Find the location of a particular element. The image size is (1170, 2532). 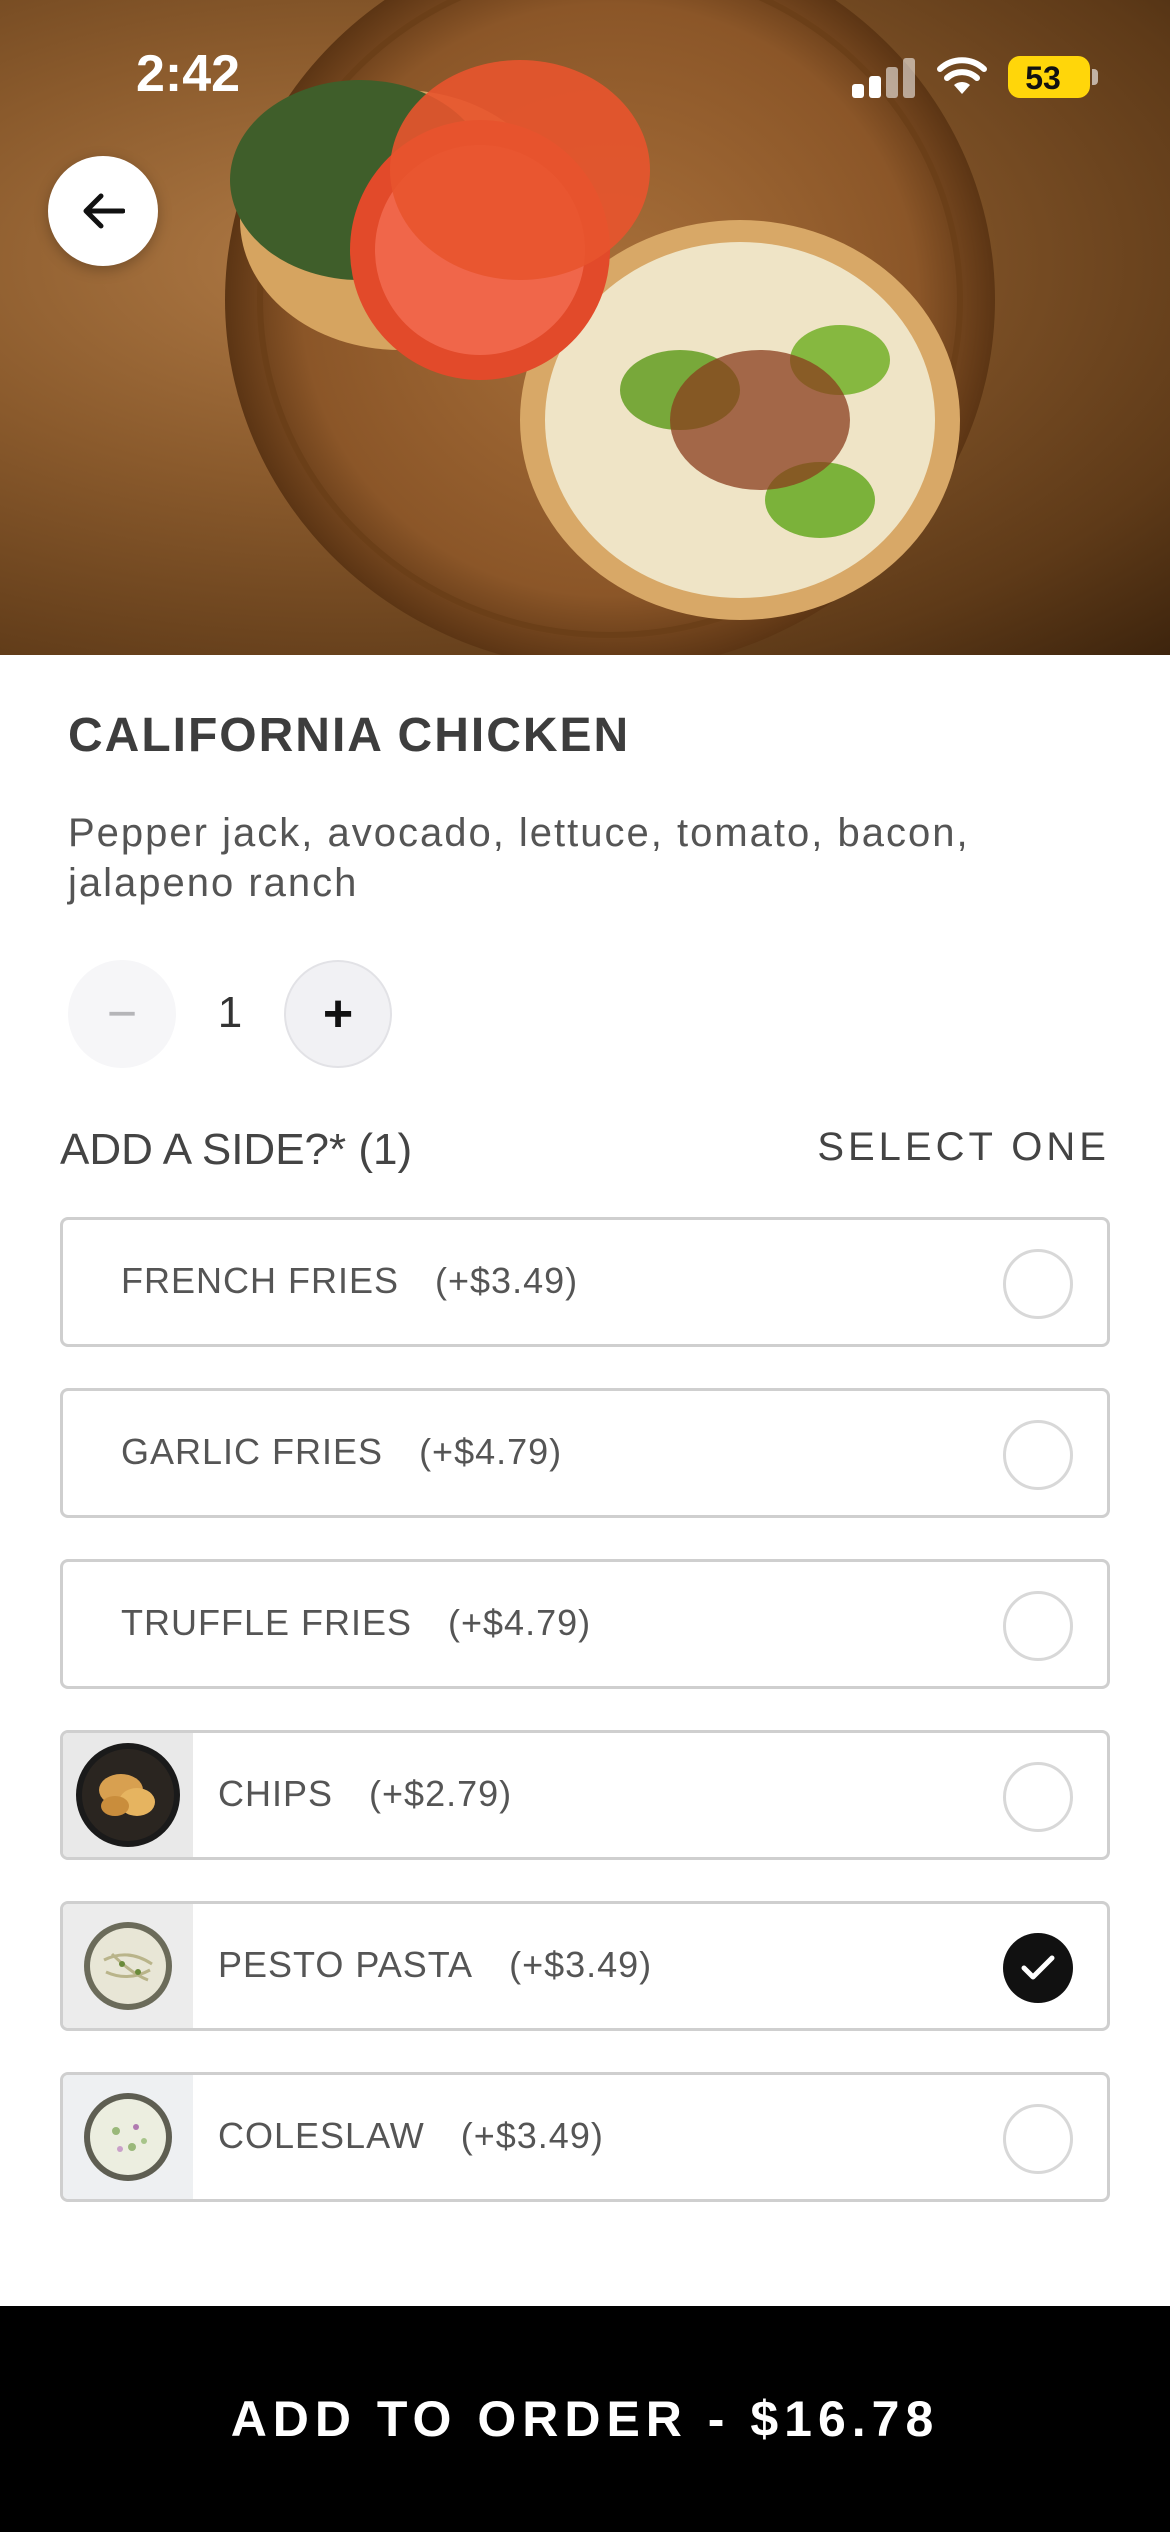

battery-icon: 53 is located at coordinates (1053, 77).